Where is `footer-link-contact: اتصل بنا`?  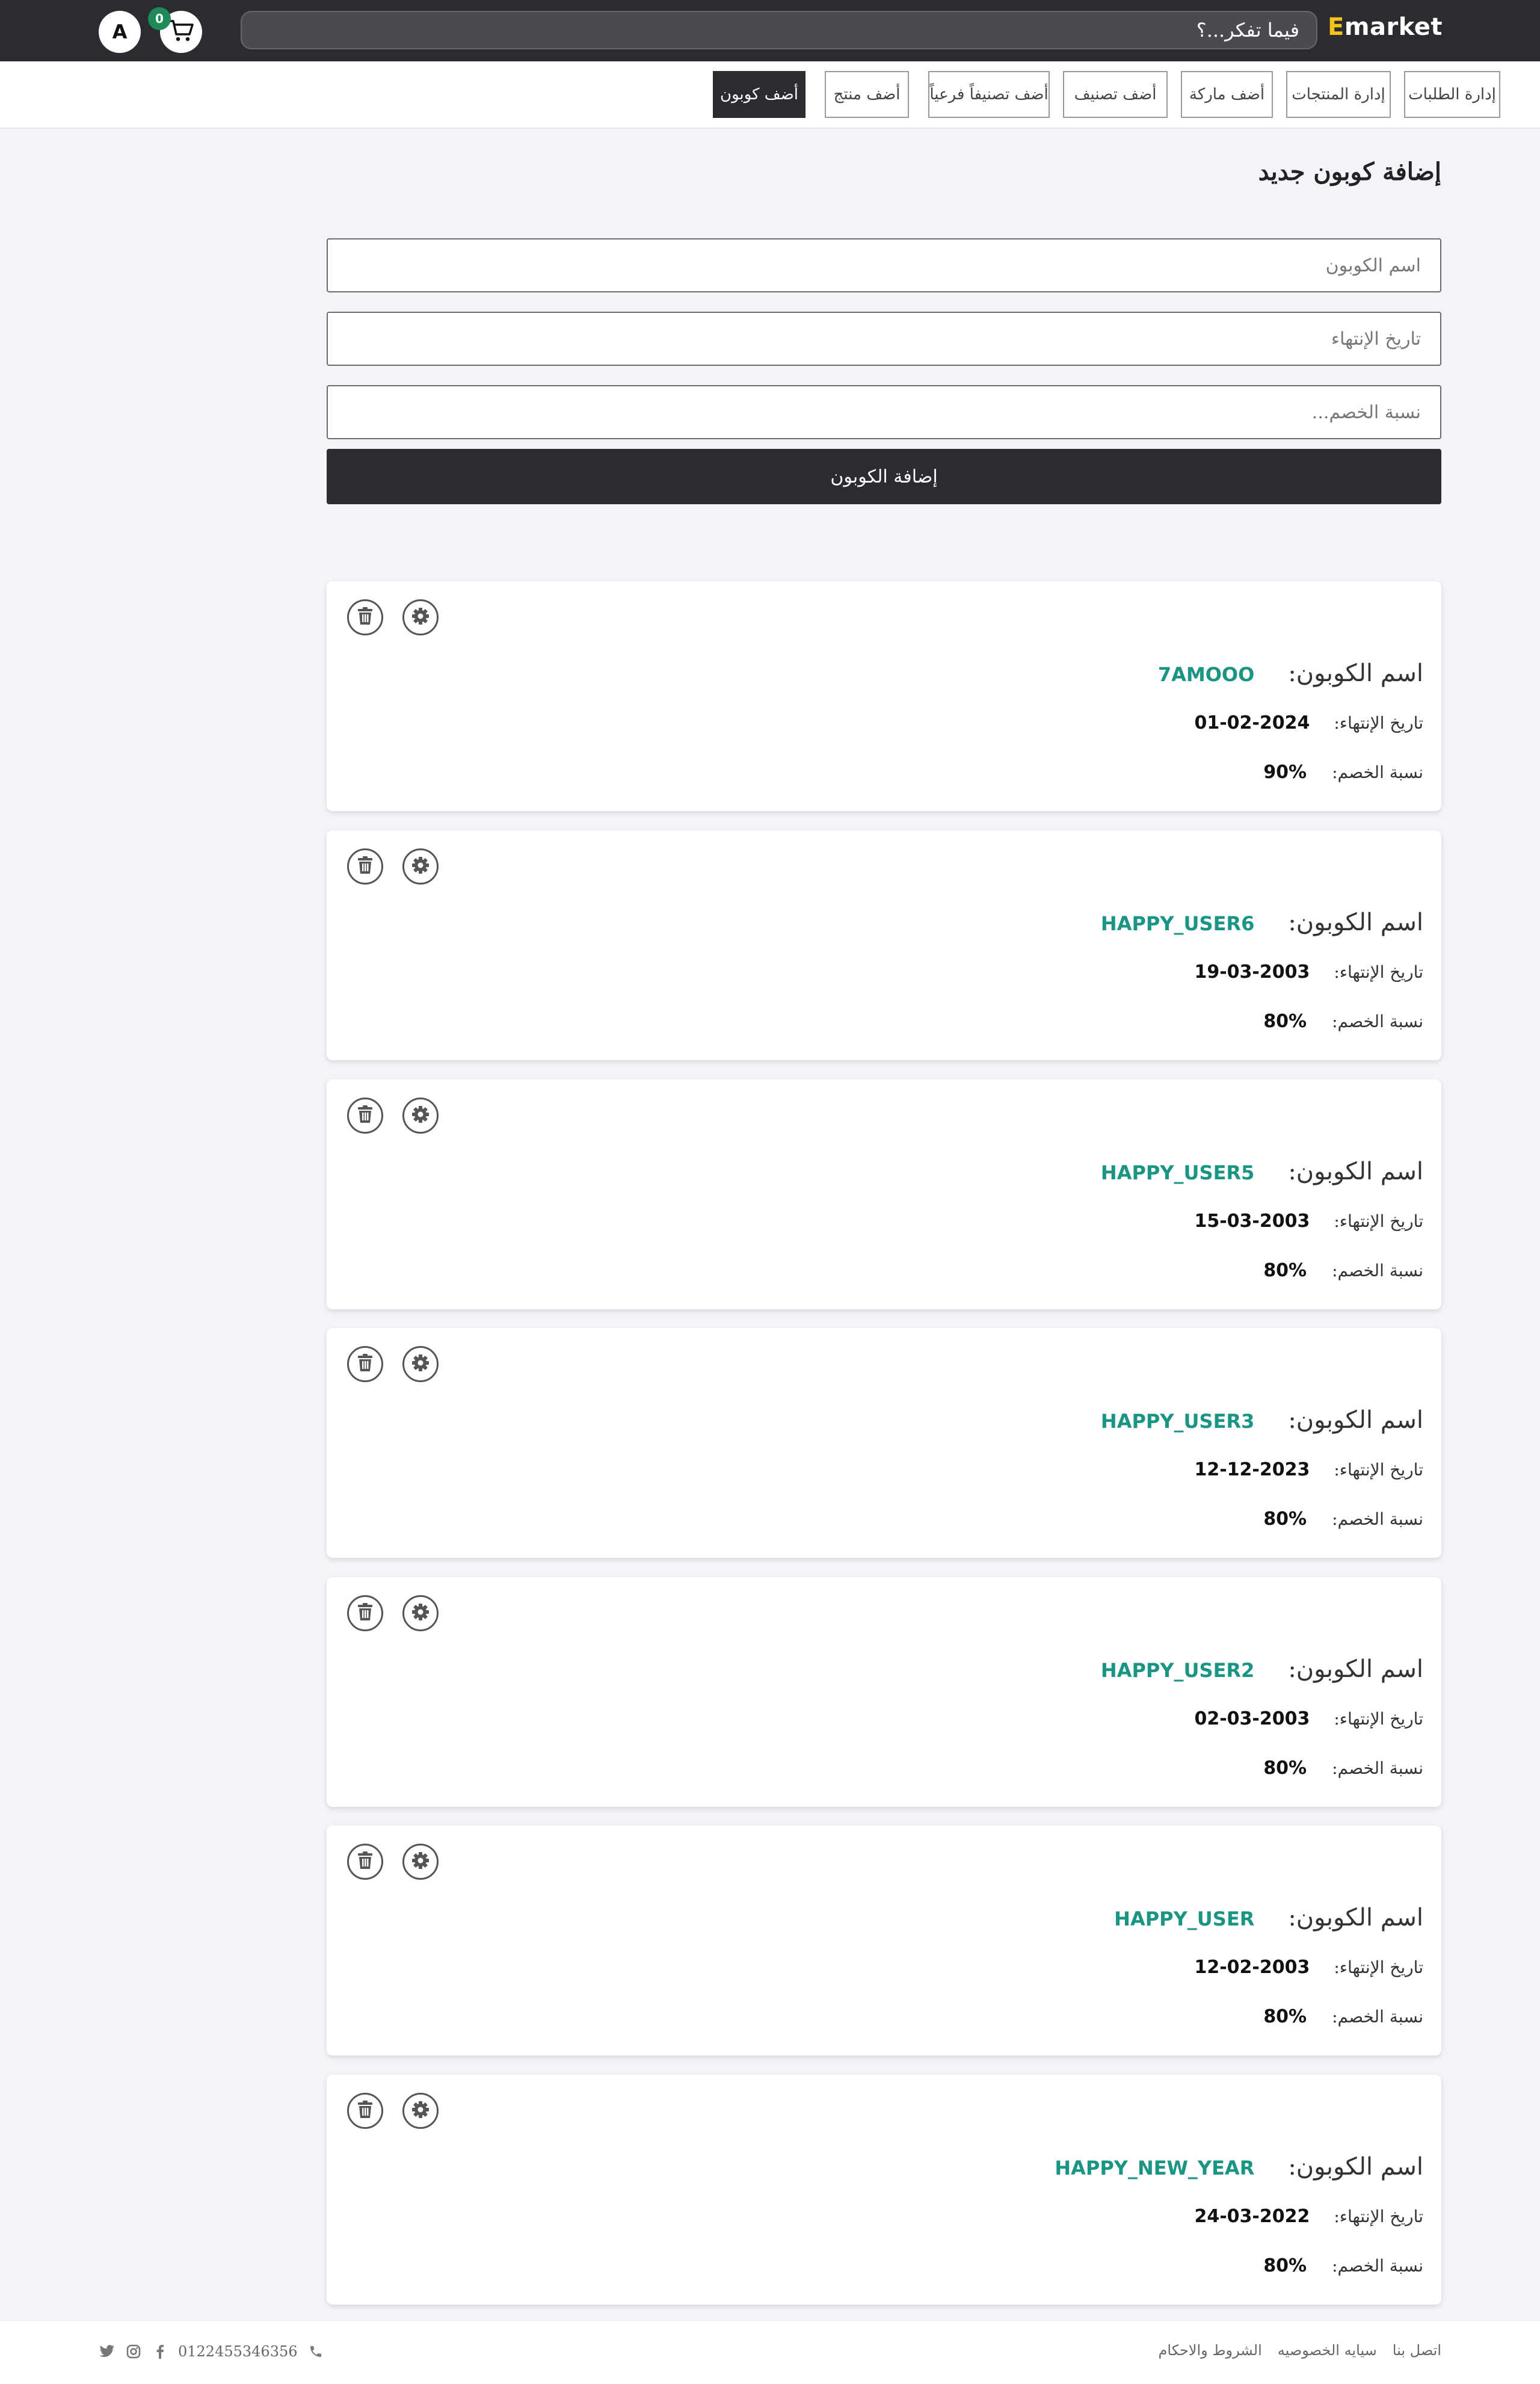 footer-link-contact: اتصل بنا is located at coordinates (1417, 2350).